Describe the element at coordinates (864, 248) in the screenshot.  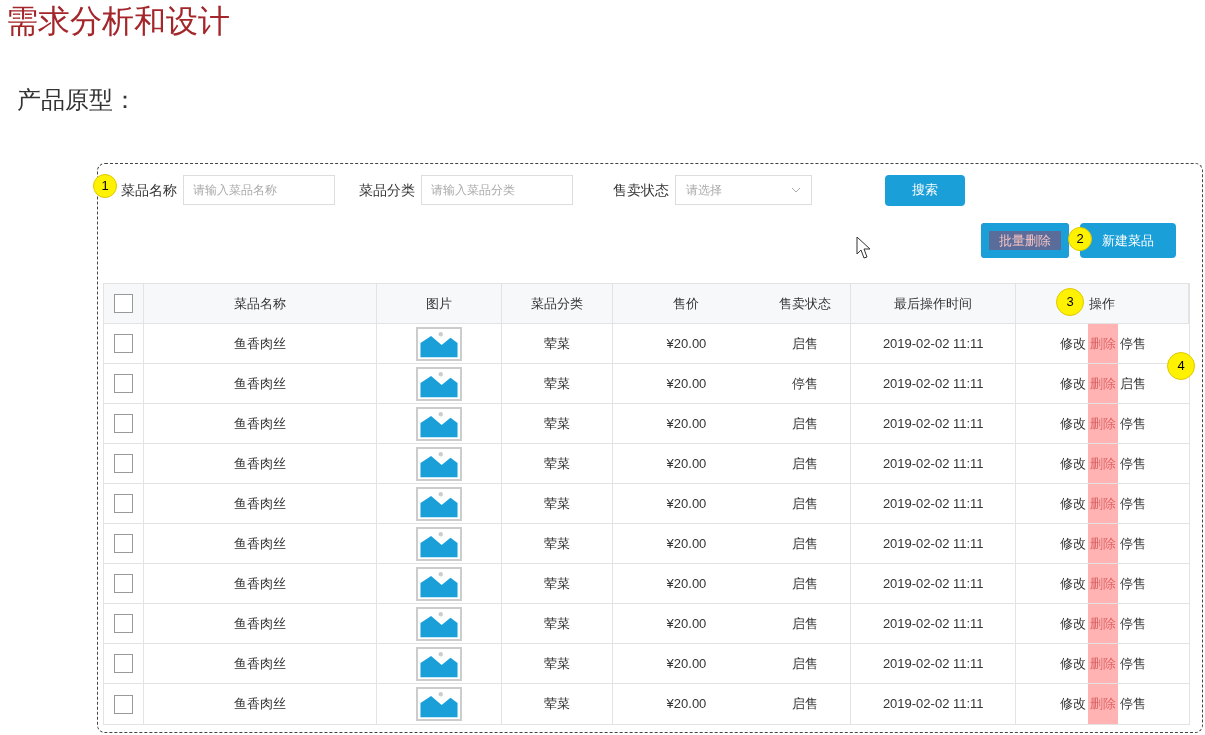
I see `cursor-icon` at that location.